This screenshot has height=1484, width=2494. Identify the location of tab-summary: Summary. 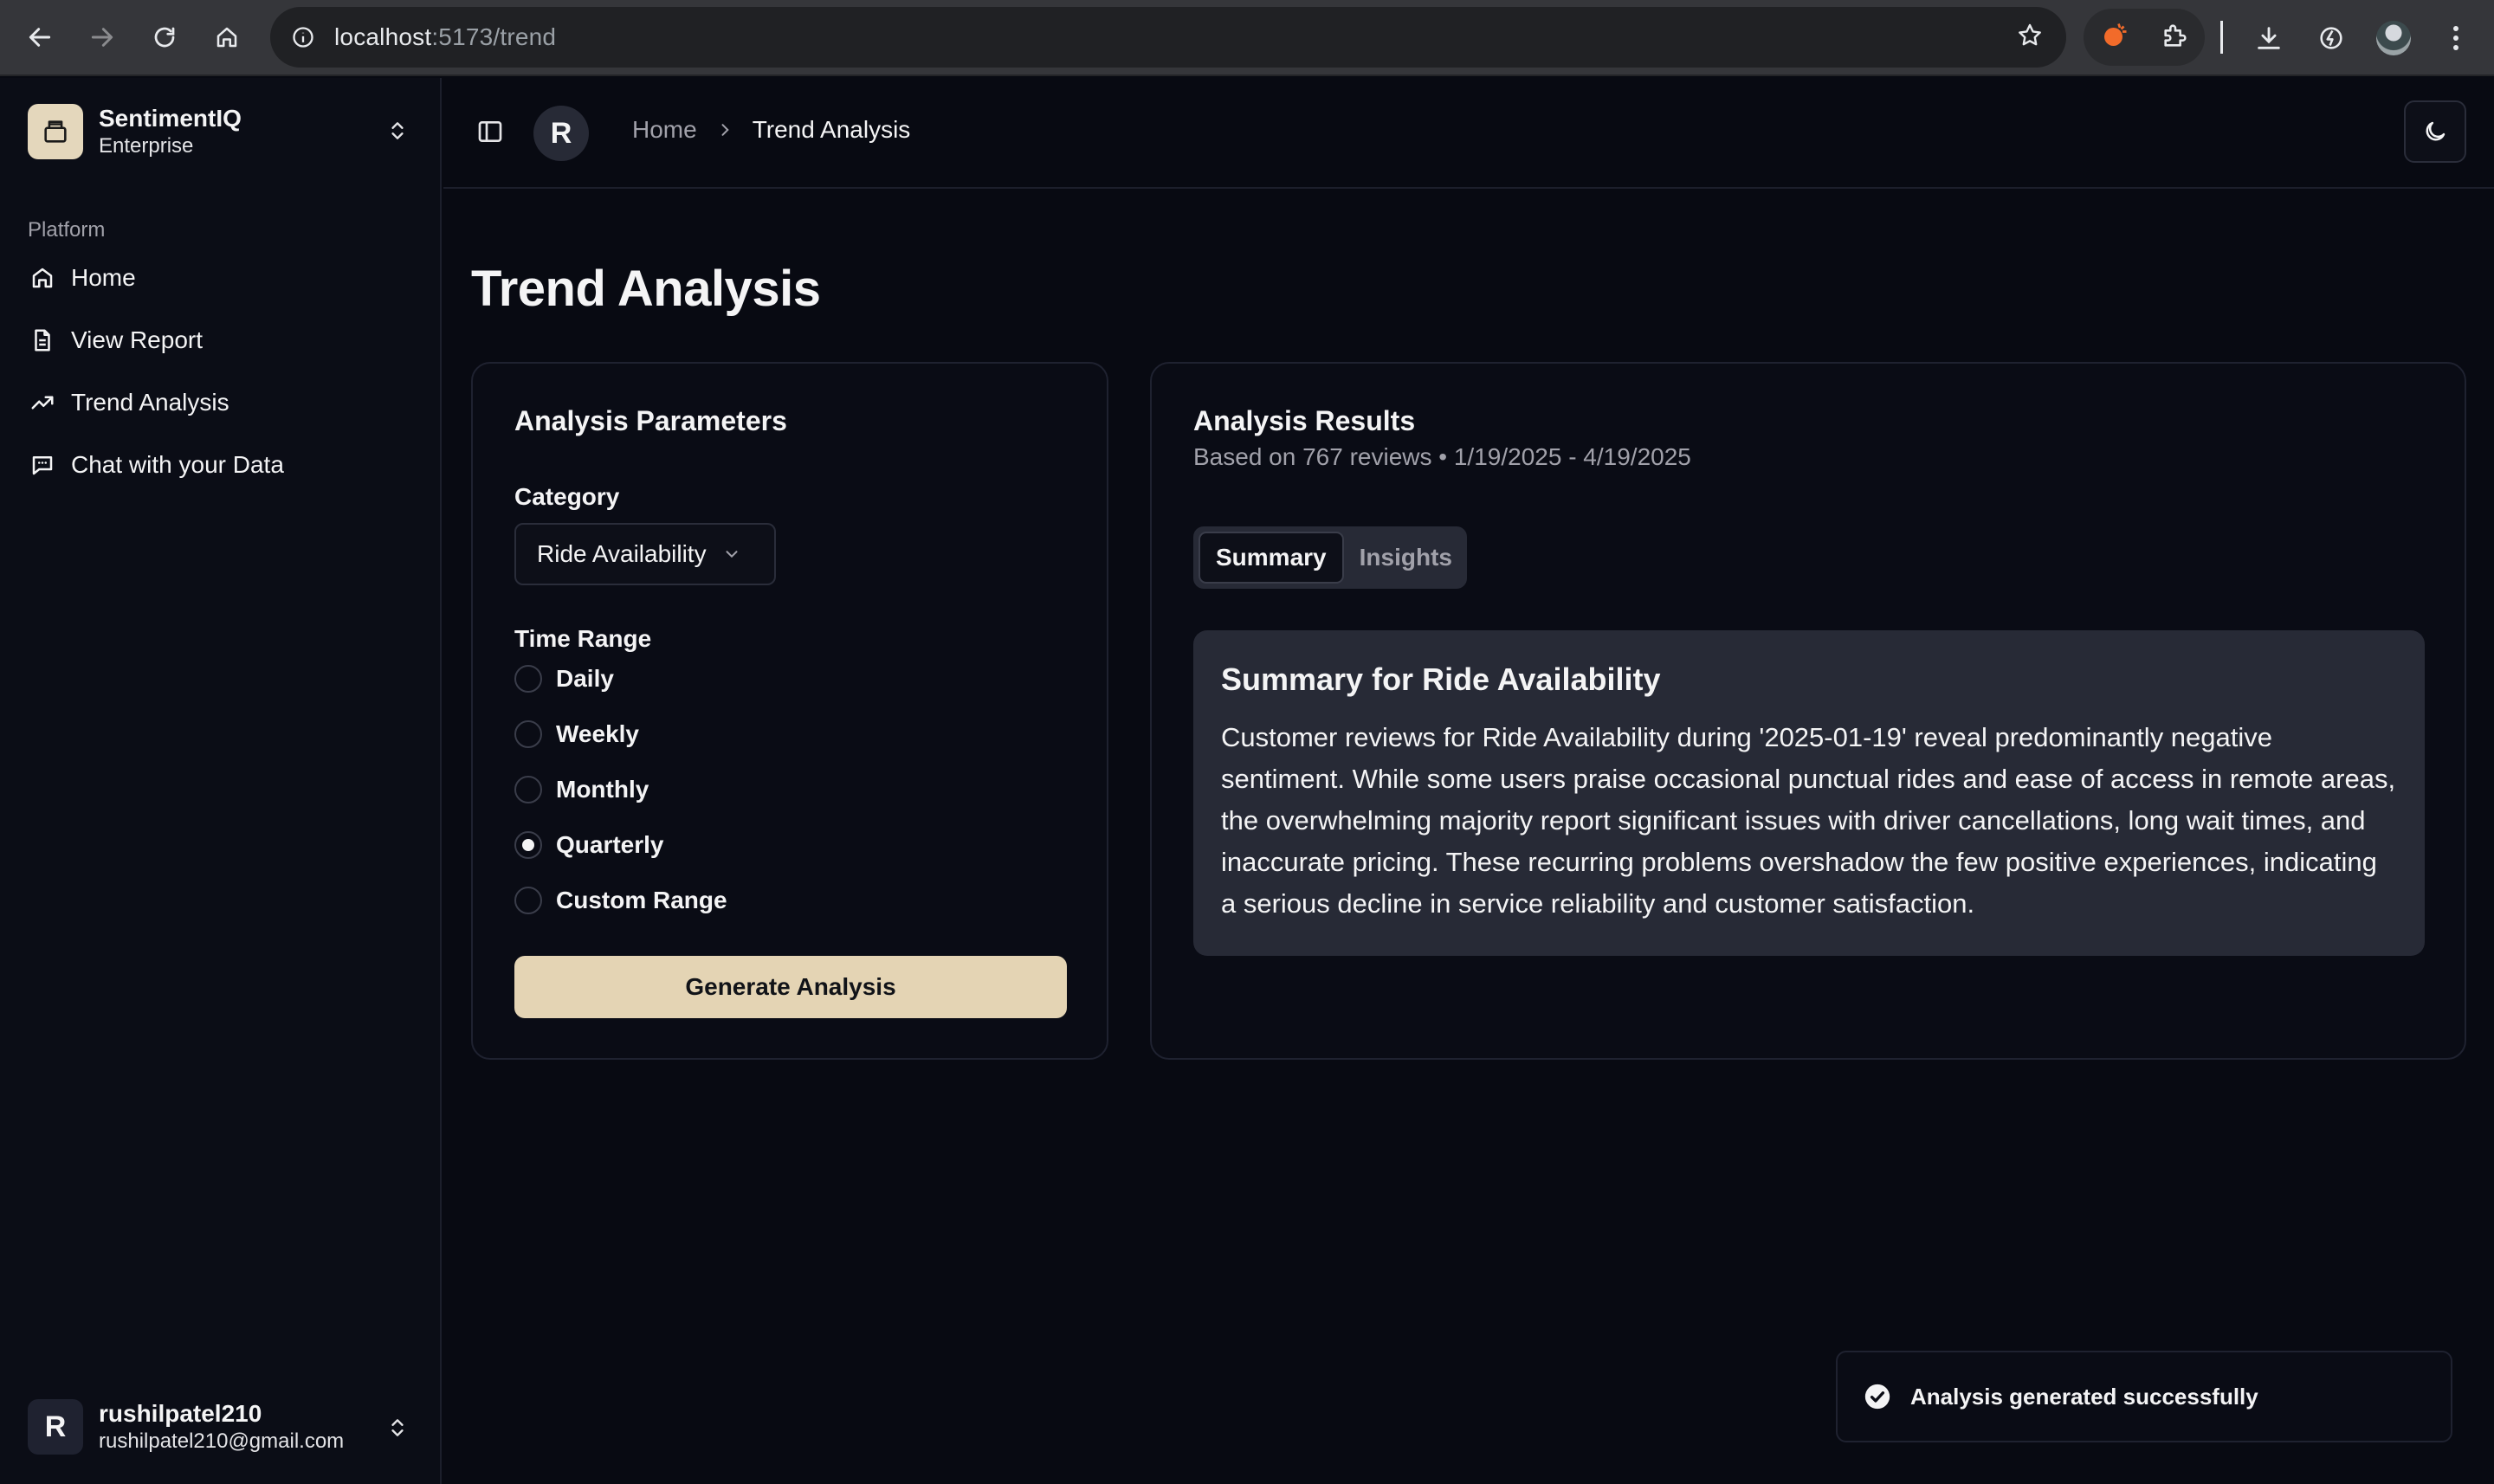
(1271, 558).